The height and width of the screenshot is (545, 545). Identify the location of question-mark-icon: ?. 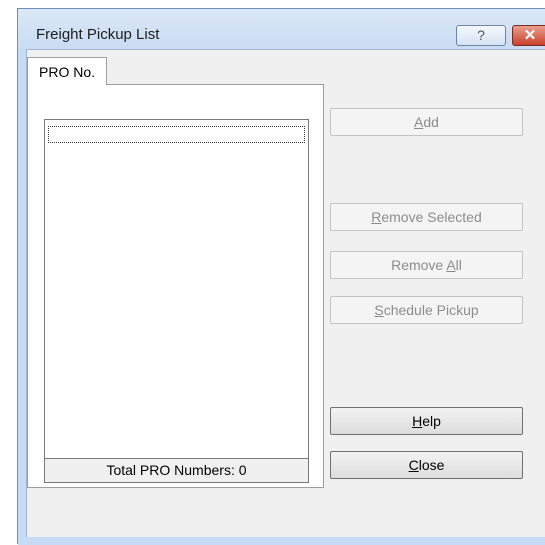
(481, 35).